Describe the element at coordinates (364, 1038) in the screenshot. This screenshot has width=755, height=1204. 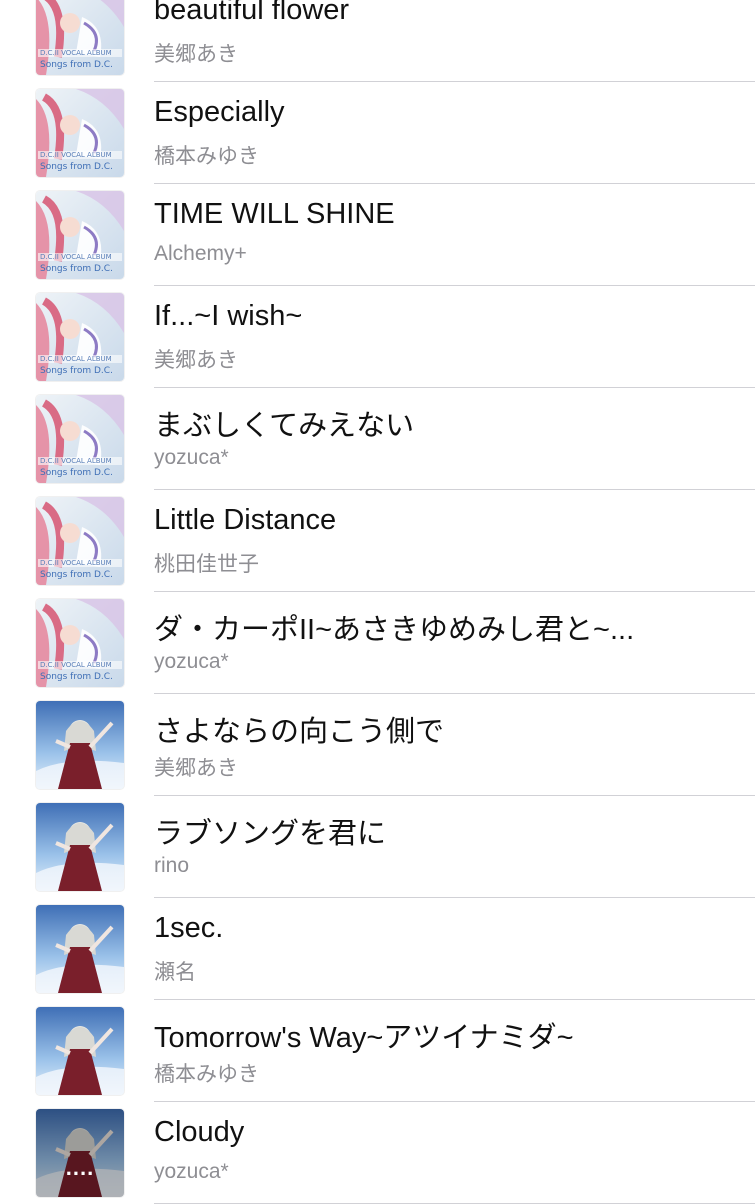
I see `song-title: Tomorrow's Way~アツイナミダ~` at that location.